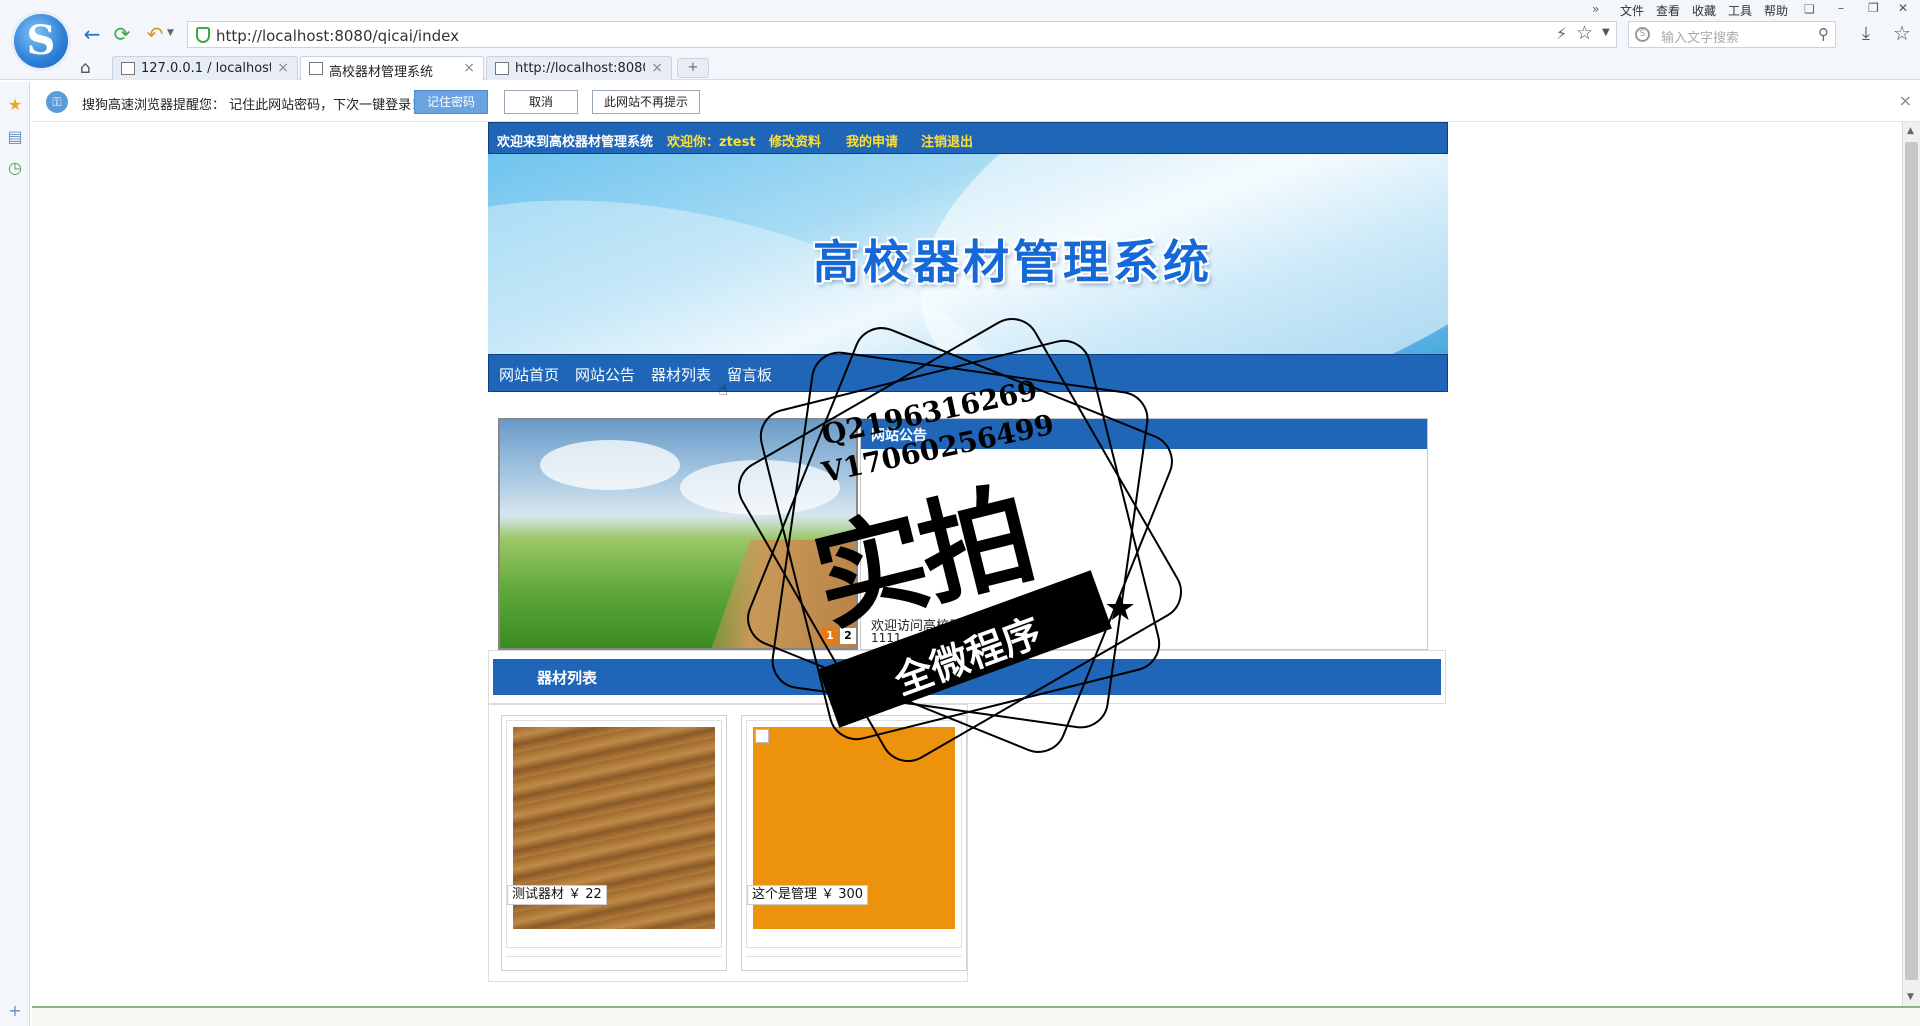  What do you see at coordinates (15, 105) in the screenshot?
I see `favorites-icon: ★` at bounding box center [15, 105].